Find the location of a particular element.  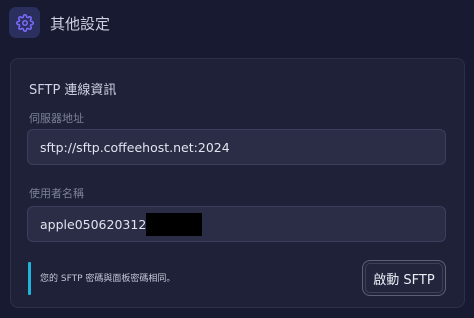

start-sftp-button: 啟動 SFTP is located at coordinates (404, 278).